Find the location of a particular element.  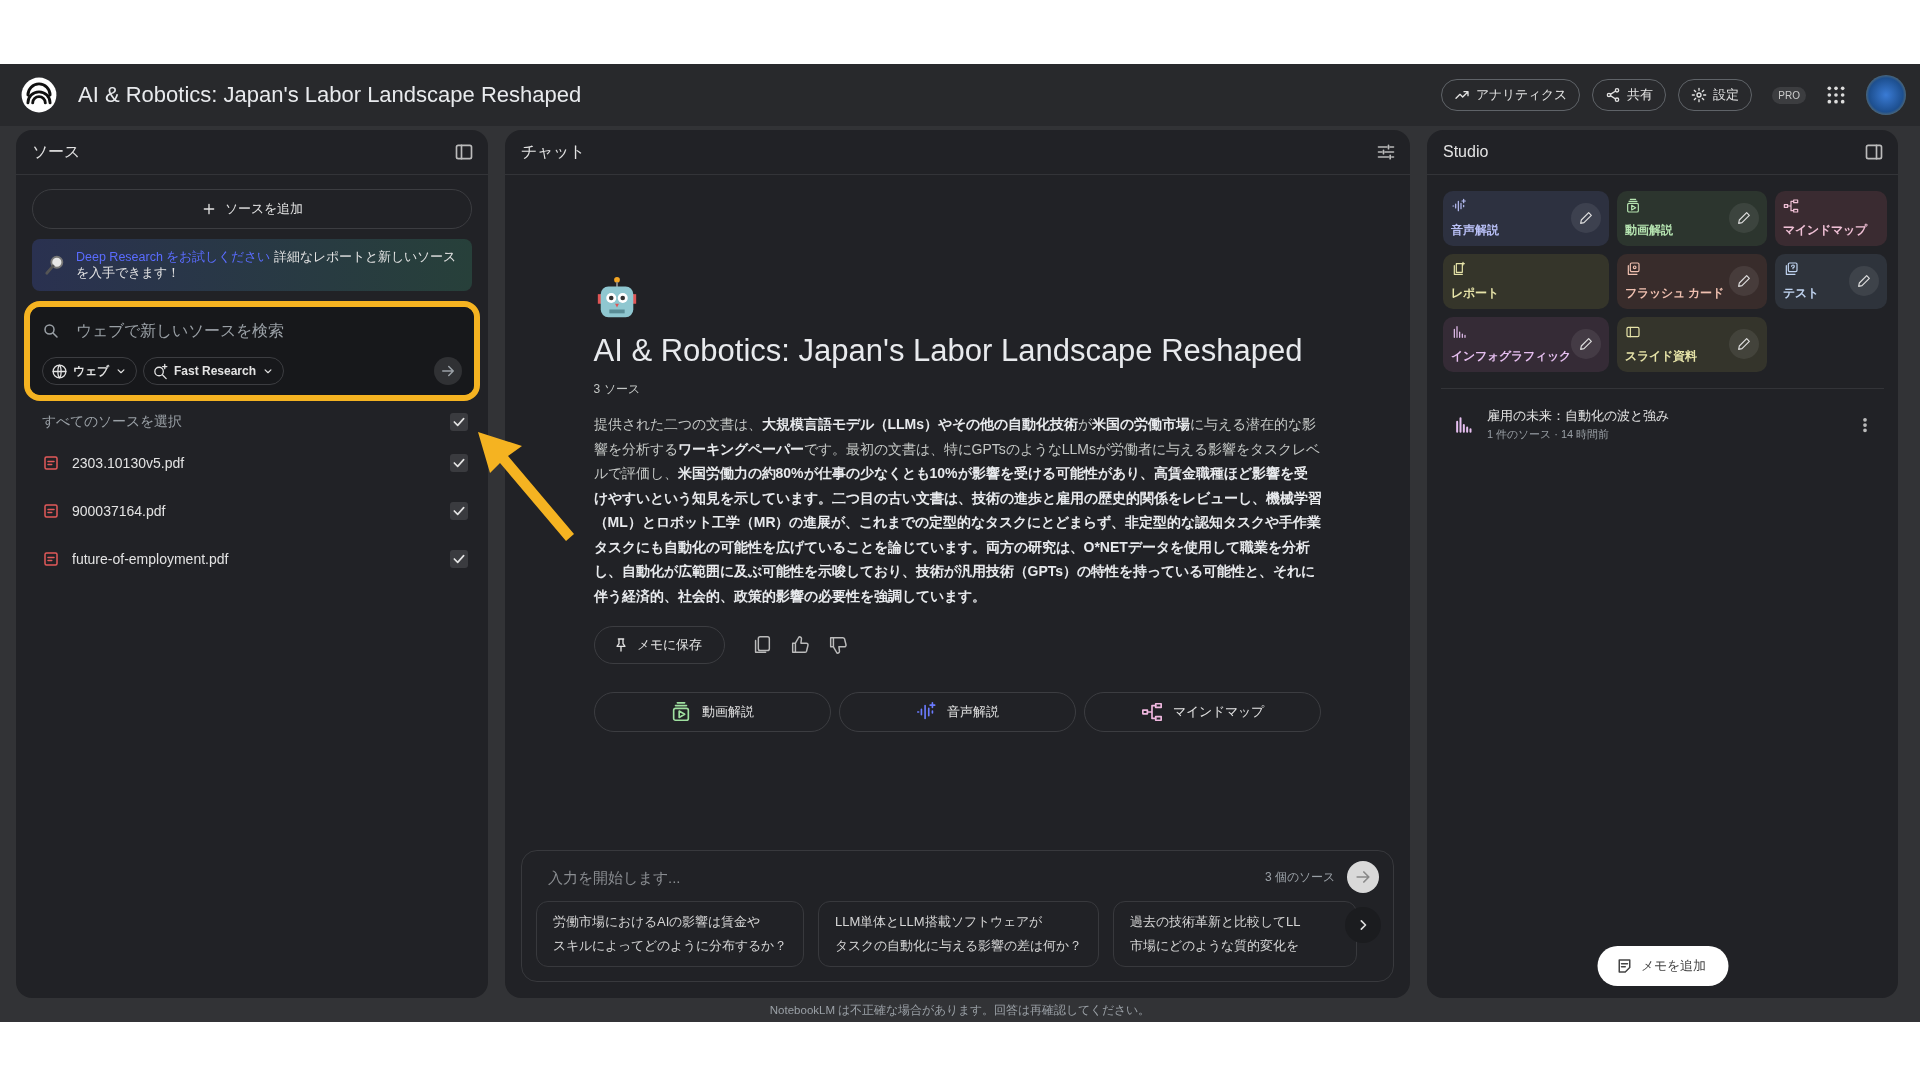

settings-icon is located at coordinates (1699, 95).